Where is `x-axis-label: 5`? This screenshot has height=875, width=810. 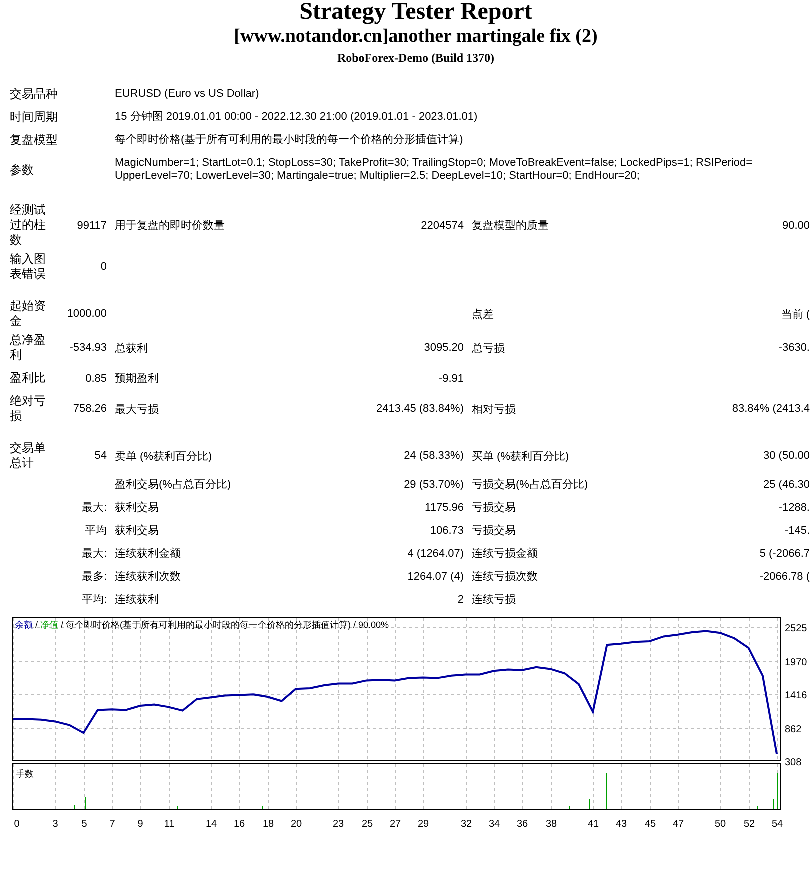
x-axis-label: 5 is located at coordinates (85, 824).